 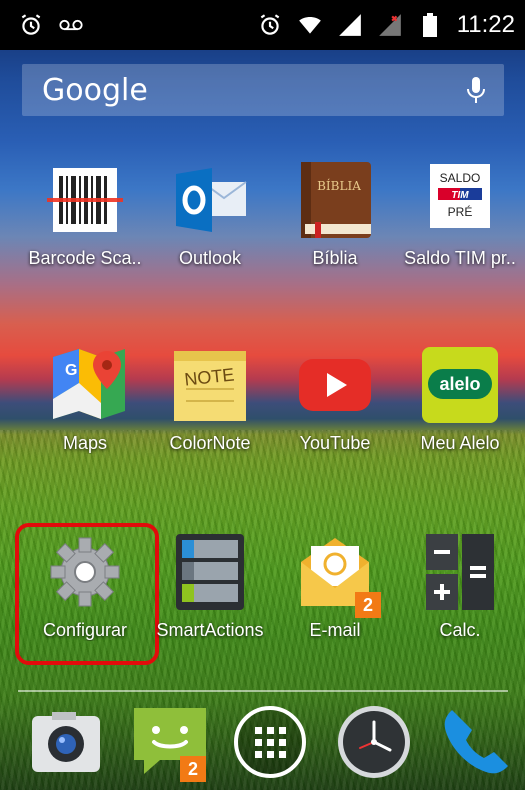 I want to click on app-drawer-icon, so click(x=270, y=742).